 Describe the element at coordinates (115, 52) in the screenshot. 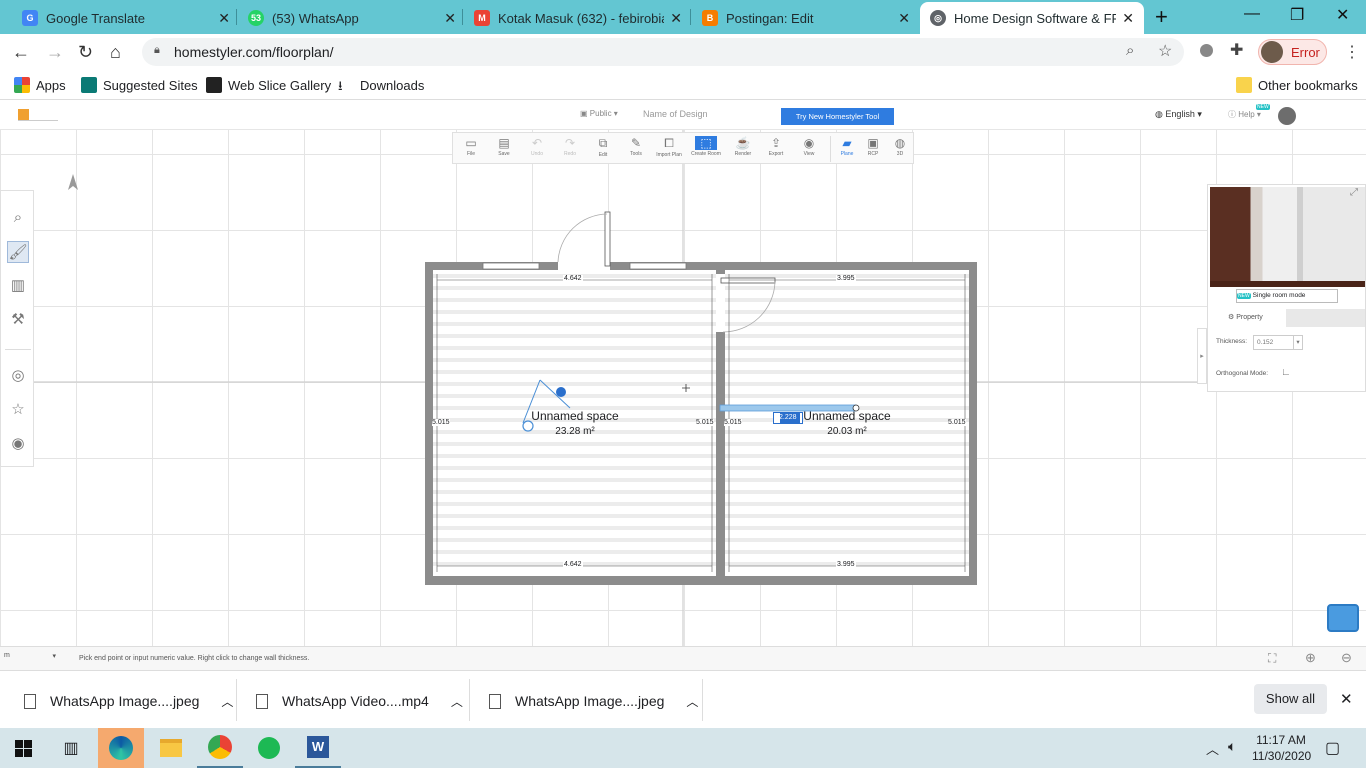

I see `home-icon: ⌂` at that location.